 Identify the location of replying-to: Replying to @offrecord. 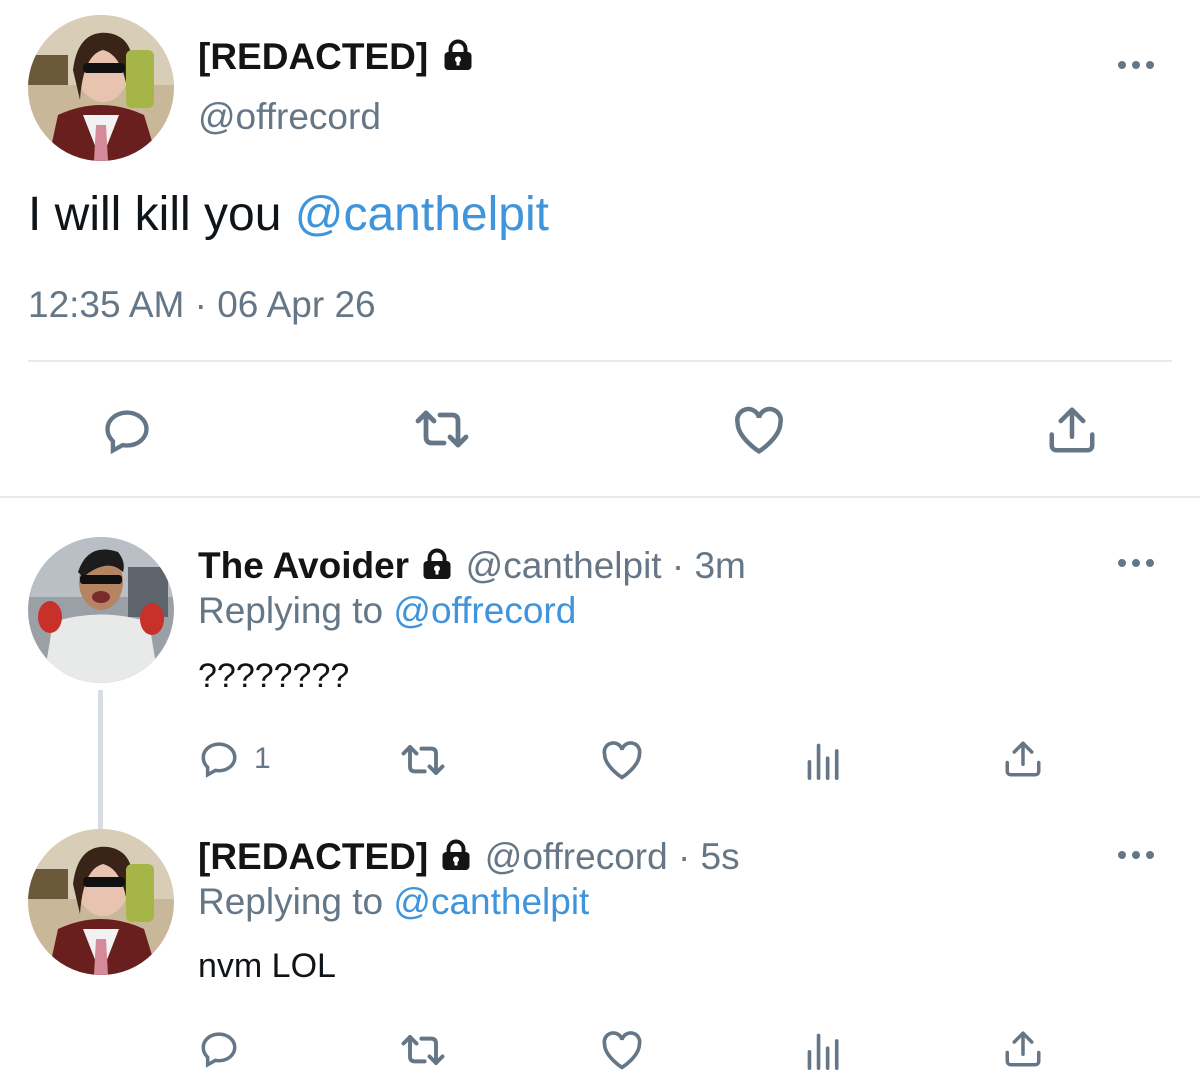
(387, 610).